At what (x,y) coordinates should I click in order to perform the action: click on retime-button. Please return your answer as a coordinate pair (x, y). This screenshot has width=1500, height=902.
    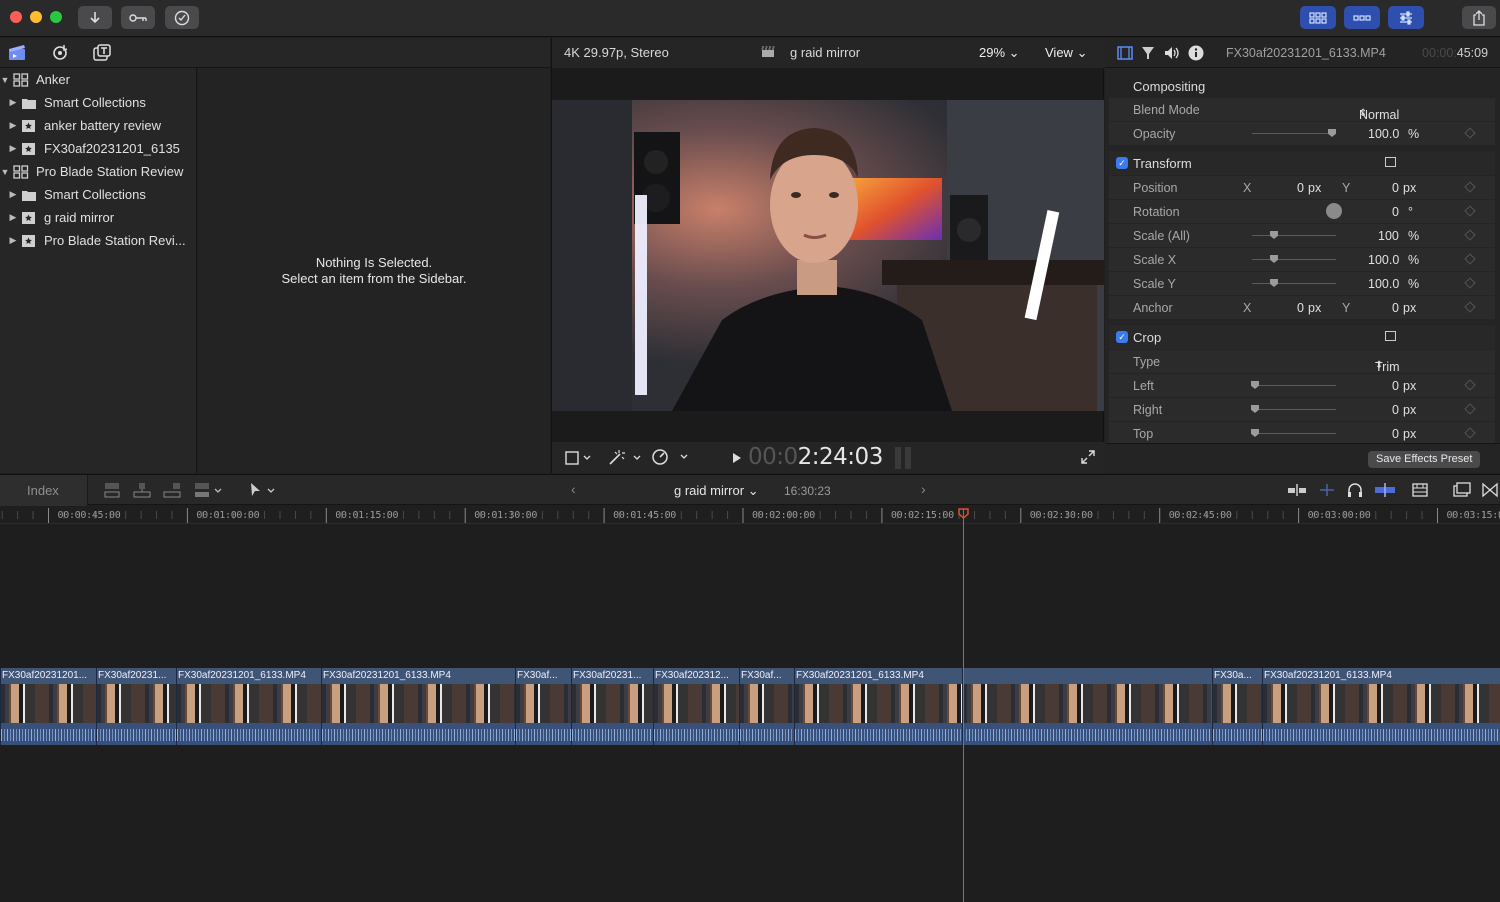
    Looking at the image, I should click on (671, 457).